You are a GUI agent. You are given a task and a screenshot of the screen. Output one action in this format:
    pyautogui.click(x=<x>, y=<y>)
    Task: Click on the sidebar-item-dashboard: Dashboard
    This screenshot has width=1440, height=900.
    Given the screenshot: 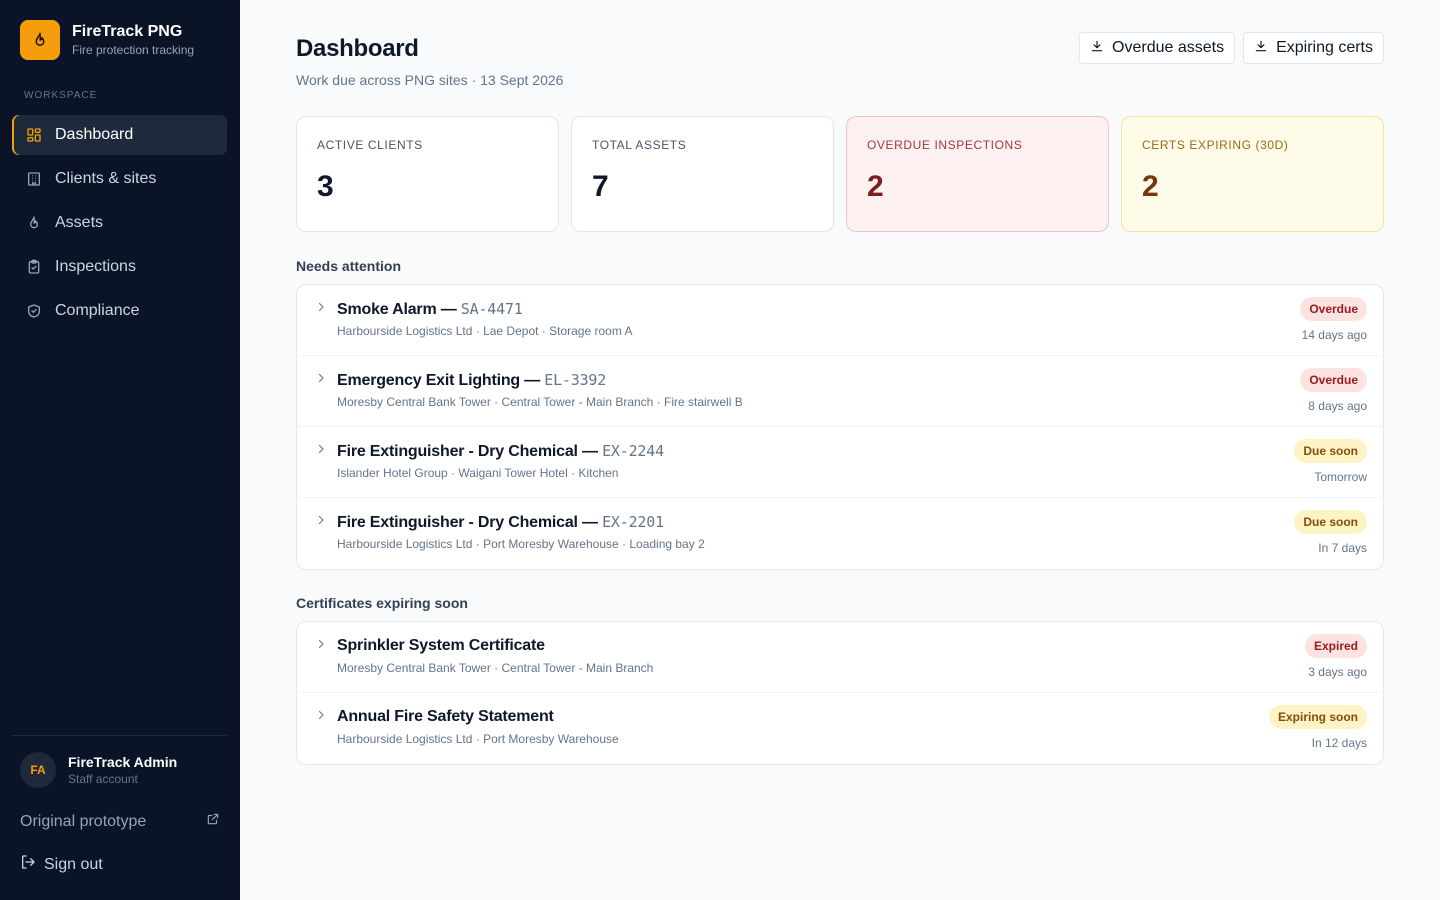 What is the action you would take?
    pyautogui.click(x=119, y=135)
    